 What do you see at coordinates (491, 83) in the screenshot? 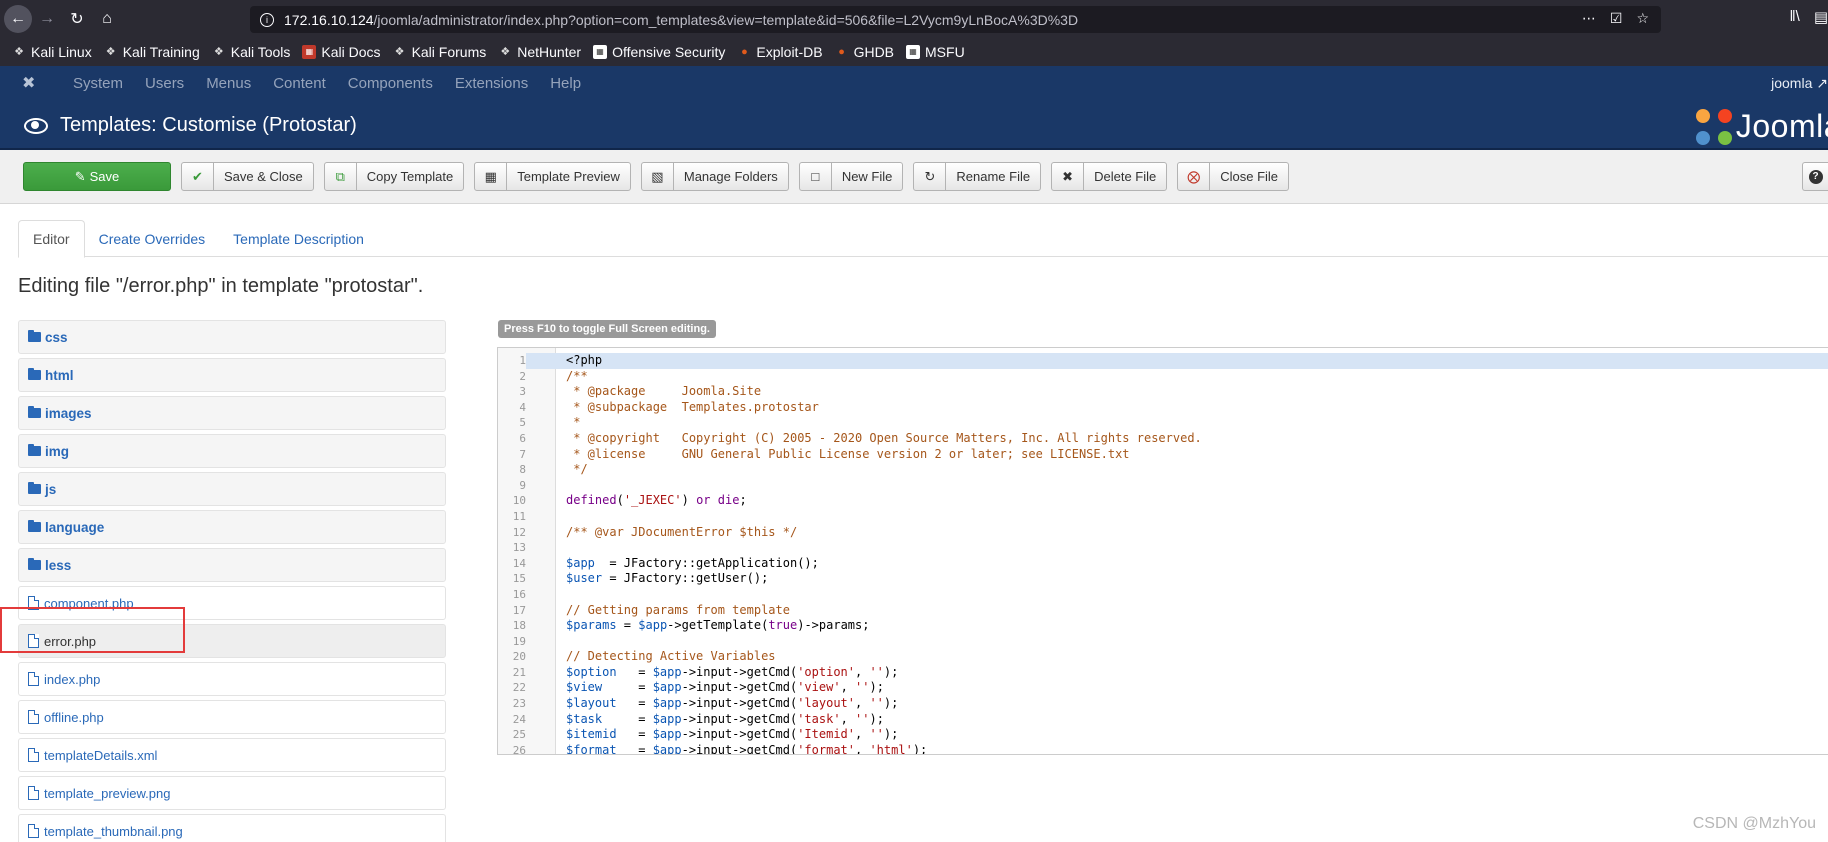
I see `menu-extensions: Extensions` at bounding box center [491, 83].